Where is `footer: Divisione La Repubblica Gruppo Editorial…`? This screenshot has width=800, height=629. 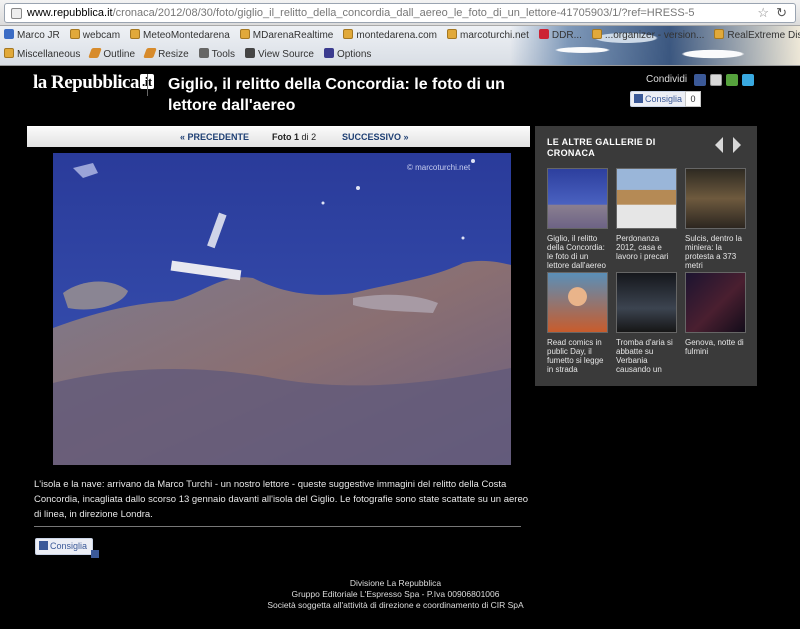 footer: Divisione La Repubblica Gruppo Editorial… is located at coordinates (395, 598).